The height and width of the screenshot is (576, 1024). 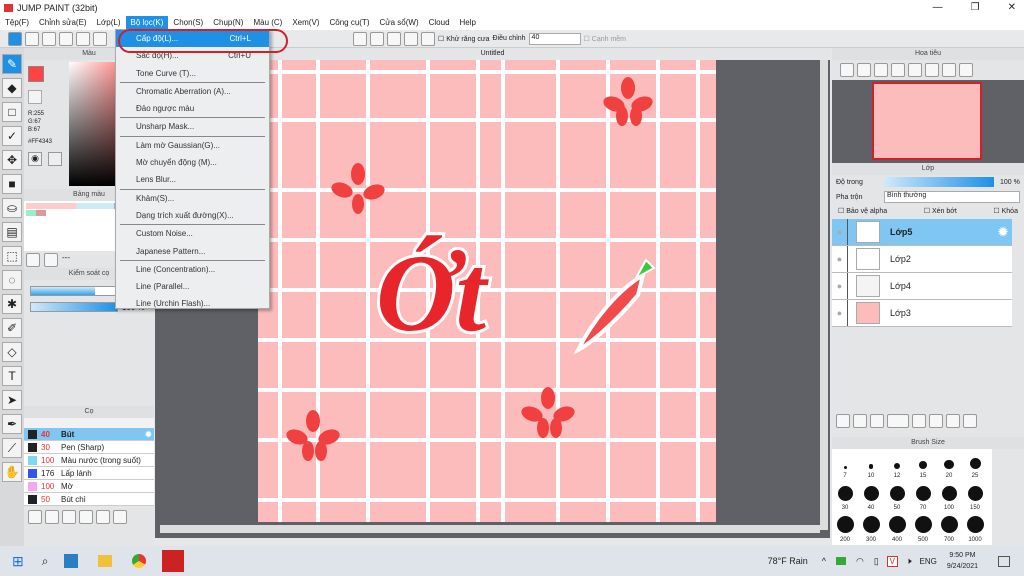 I want to click on check-tool-icon: ✓, so click(x=12, y=136).